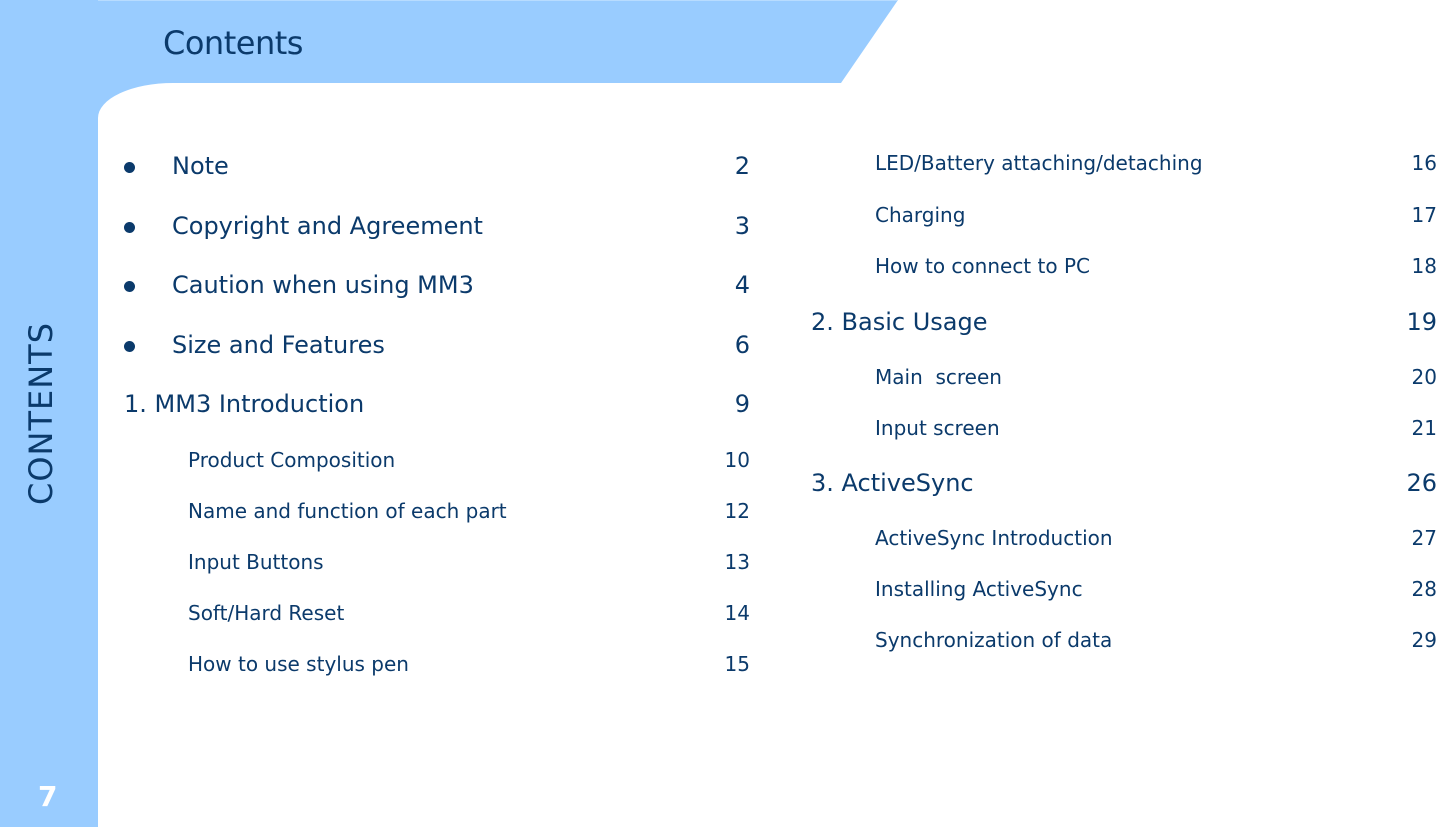 The image size is (1437, 827). I want to click on toc-section-page: 19, so click(1421, 322).